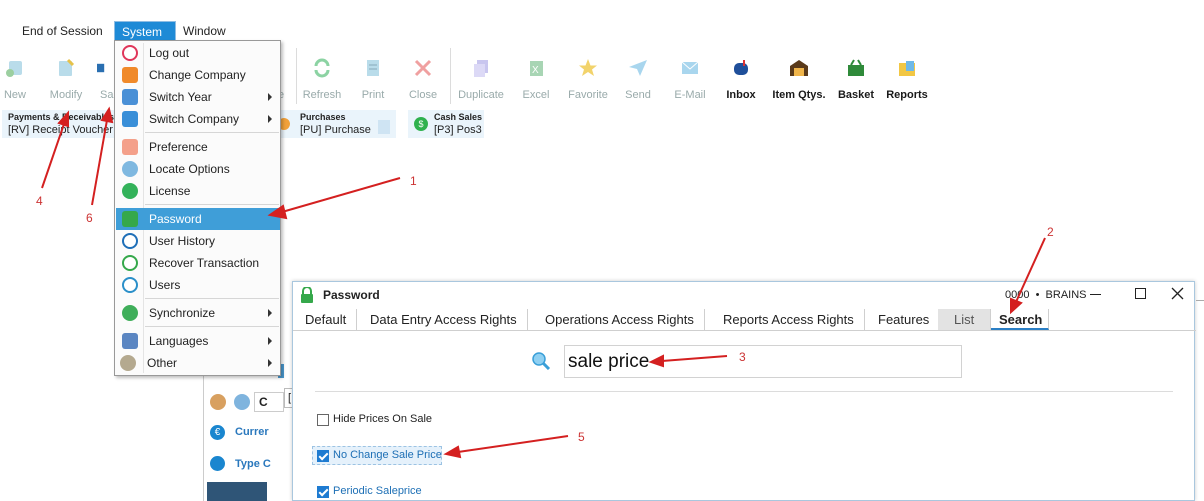 This screenshot has width=1204, height=501. I want to click on dialog-title: Password, so click(351, 295).